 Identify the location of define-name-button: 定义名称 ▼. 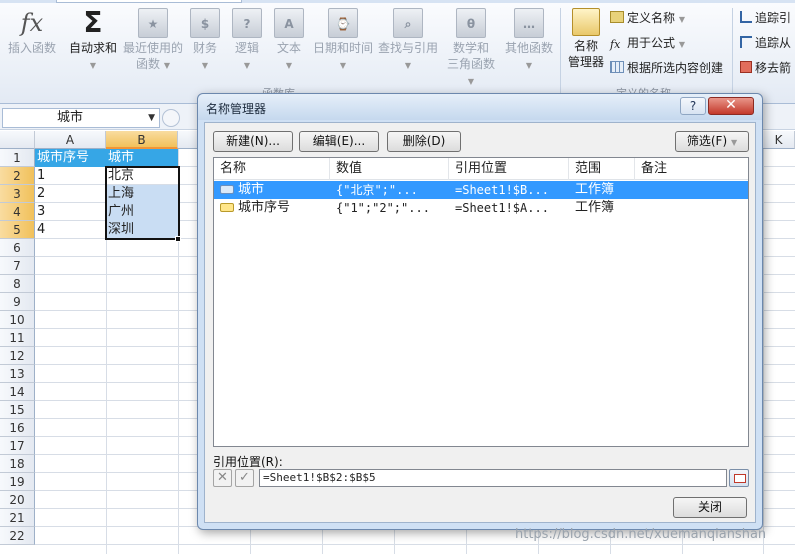
(647, 19).